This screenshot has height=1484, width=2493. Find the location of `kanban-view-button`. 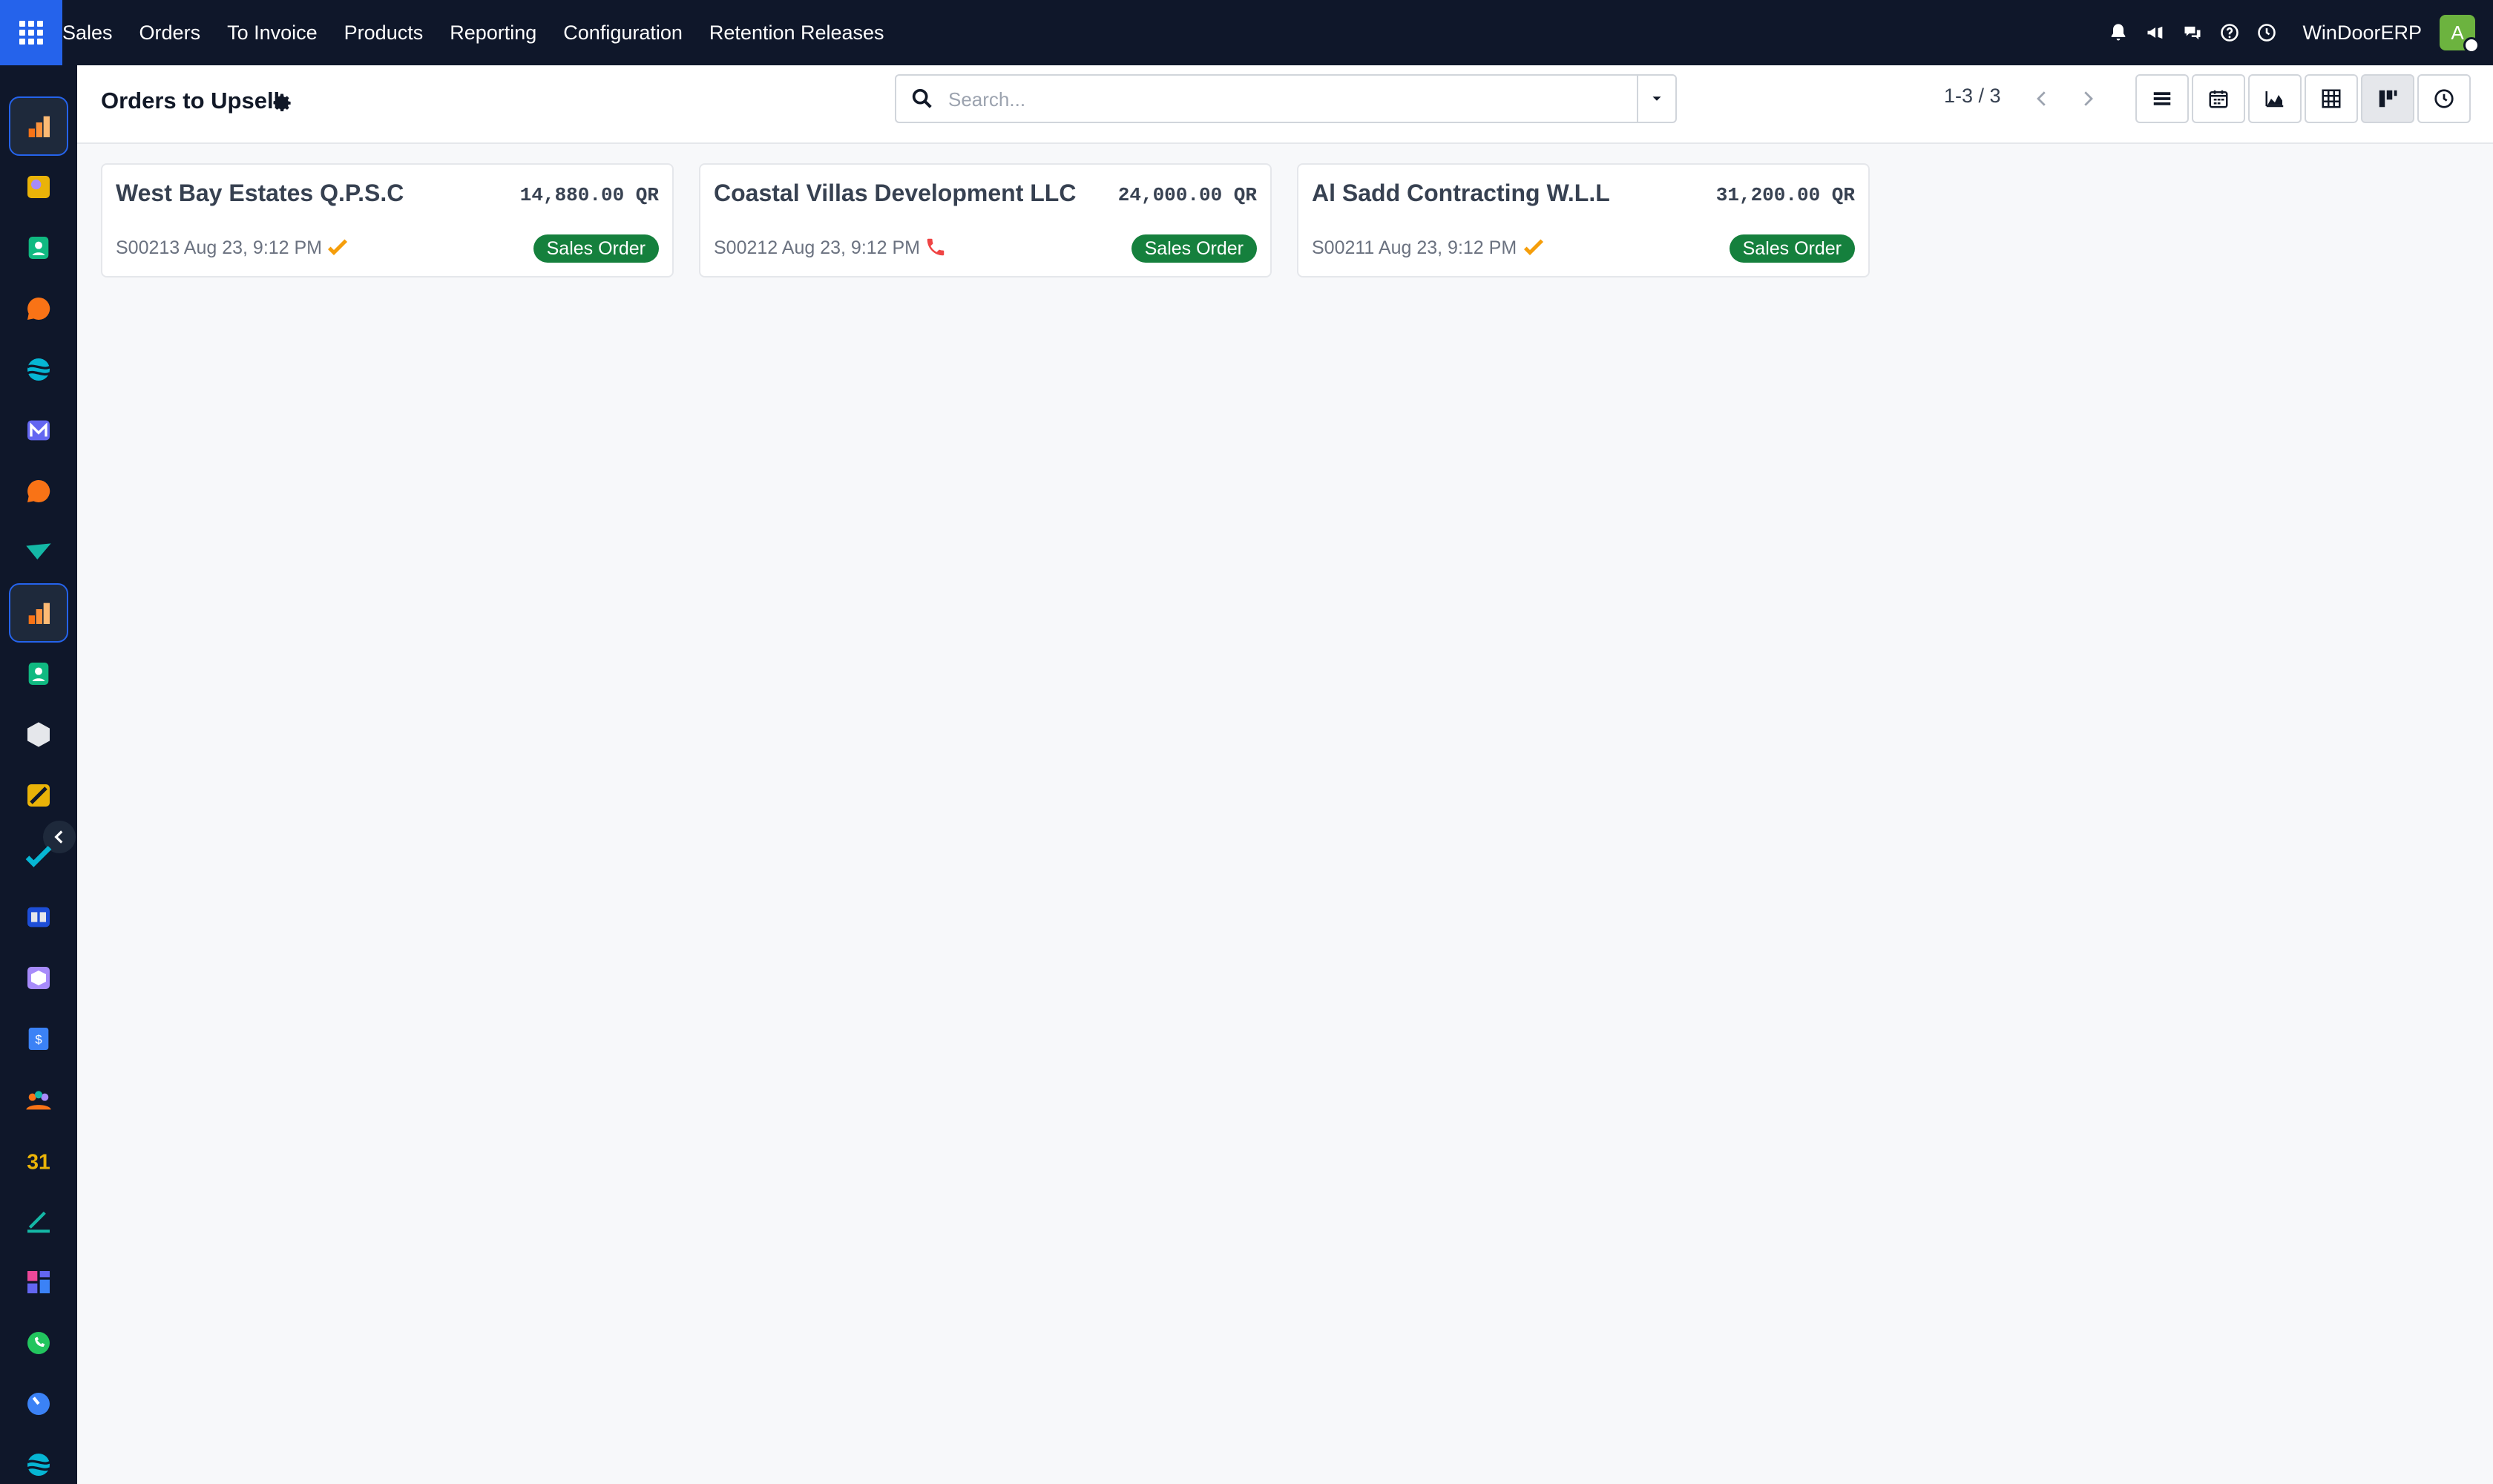

kanban-view-button is located at coordinates (2387, 98).